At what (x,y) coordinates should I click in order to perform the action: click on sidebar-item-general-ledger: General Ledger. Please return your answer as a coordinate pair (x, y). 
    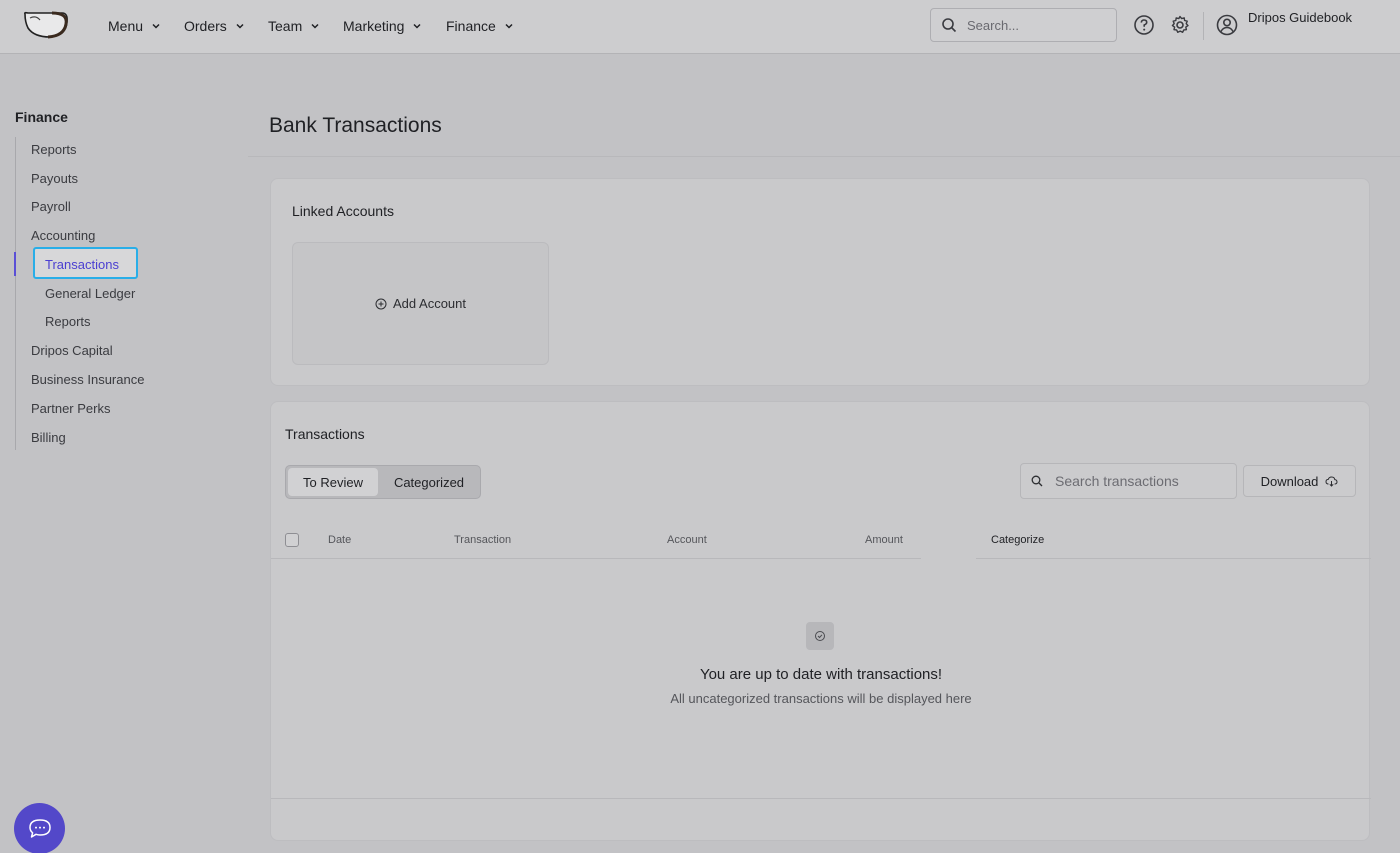
    Looking at the image, I should click on (90, 293).